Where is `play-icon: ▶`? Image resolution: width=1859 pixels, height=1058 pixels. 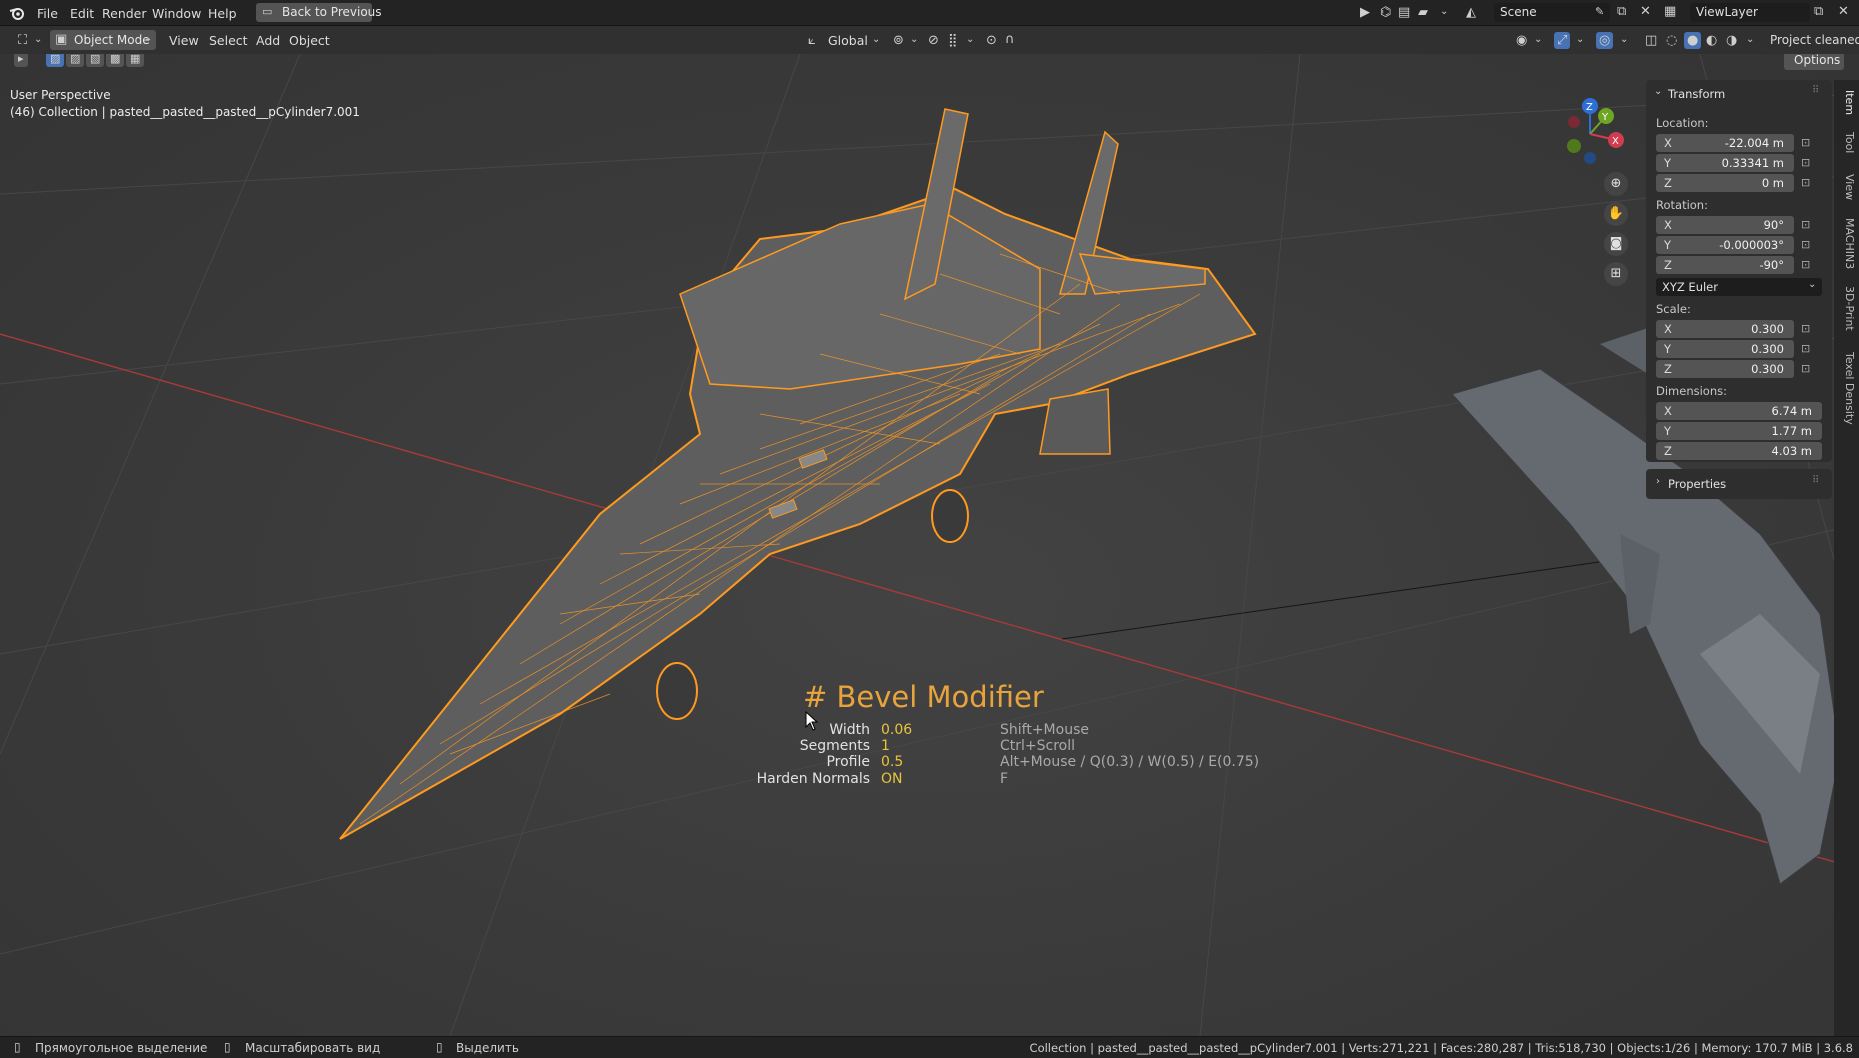
play-icon: ▶ is located at coordinates (1365, 12).